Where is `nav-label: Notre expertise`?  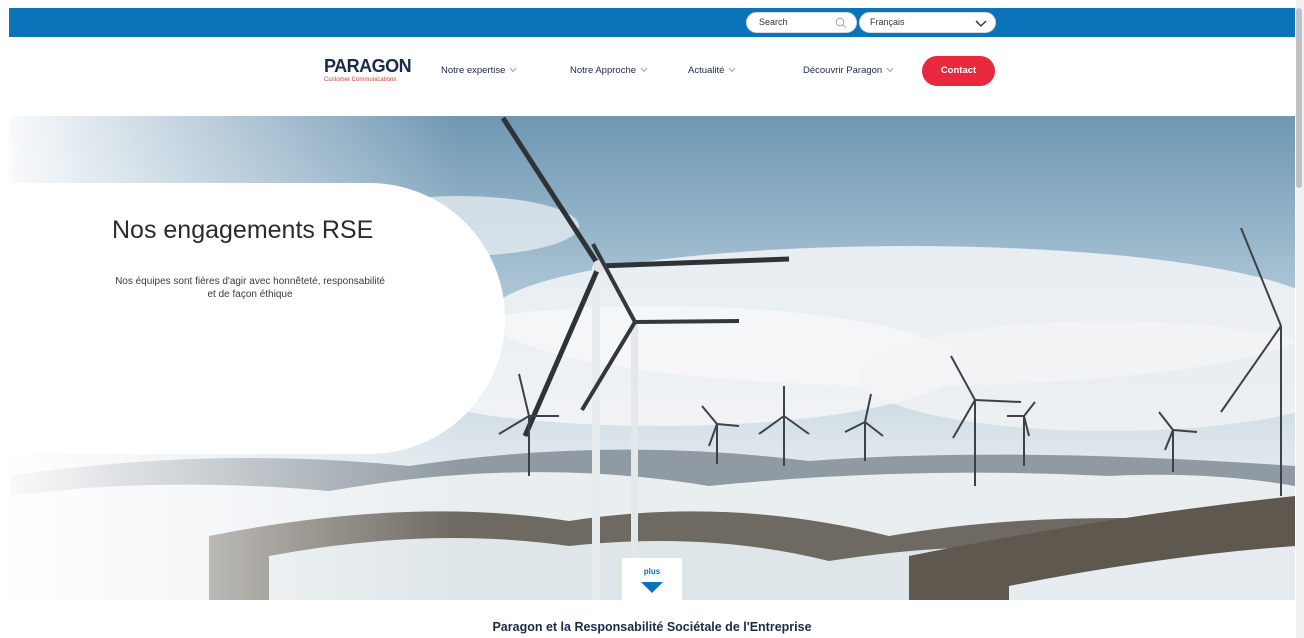
nav-label: Notre expertise is located at coordinates (473, 70).